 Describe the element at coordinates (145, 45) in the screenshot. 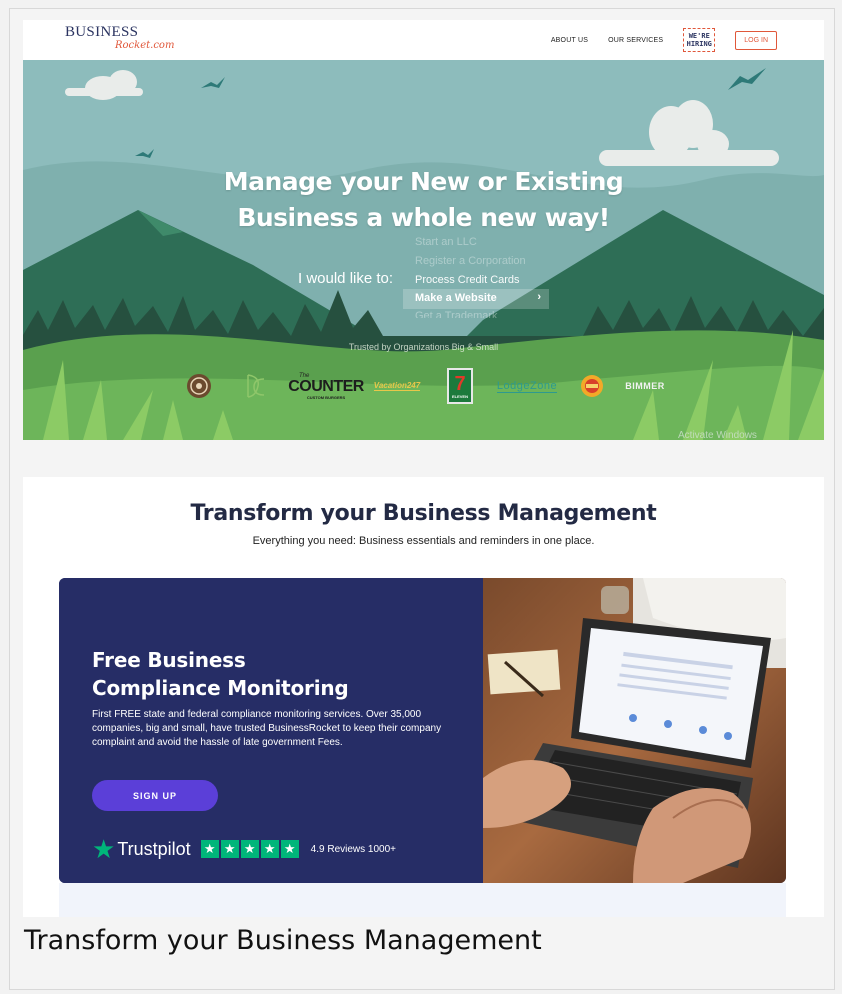

I see `logo-domain: Rocket.com` at that location.